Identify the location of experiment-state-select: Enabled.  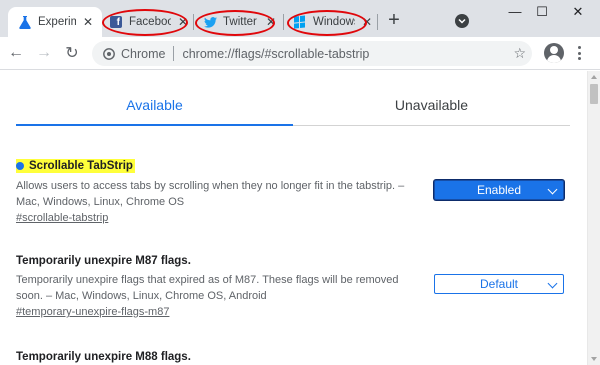
(499, 190).